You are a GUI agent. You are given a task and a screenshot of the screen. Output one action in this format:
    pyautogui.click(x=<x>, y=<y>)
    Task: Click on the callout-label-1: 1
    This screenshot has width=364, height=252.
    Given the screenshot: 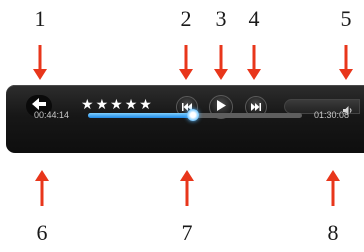 What is the action you would take?
    pyautogui.click(x=40, y=18)
    